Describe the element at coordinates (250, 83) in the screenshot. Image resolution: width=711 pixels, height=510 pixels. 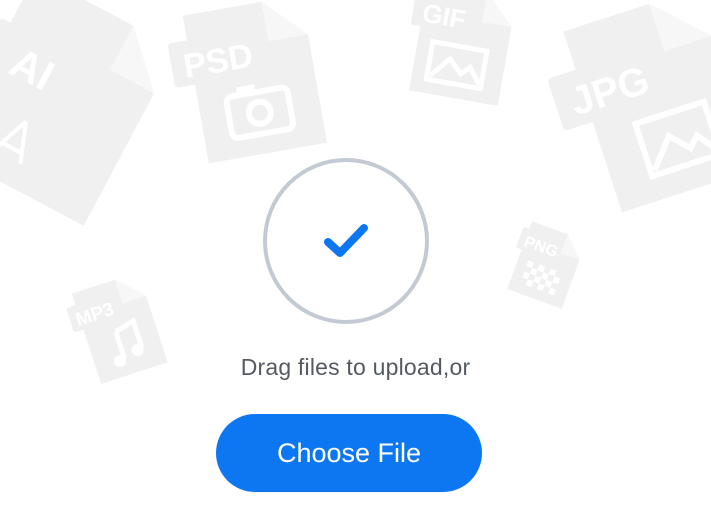
I see `psd-file-icon: PSD` at that location.